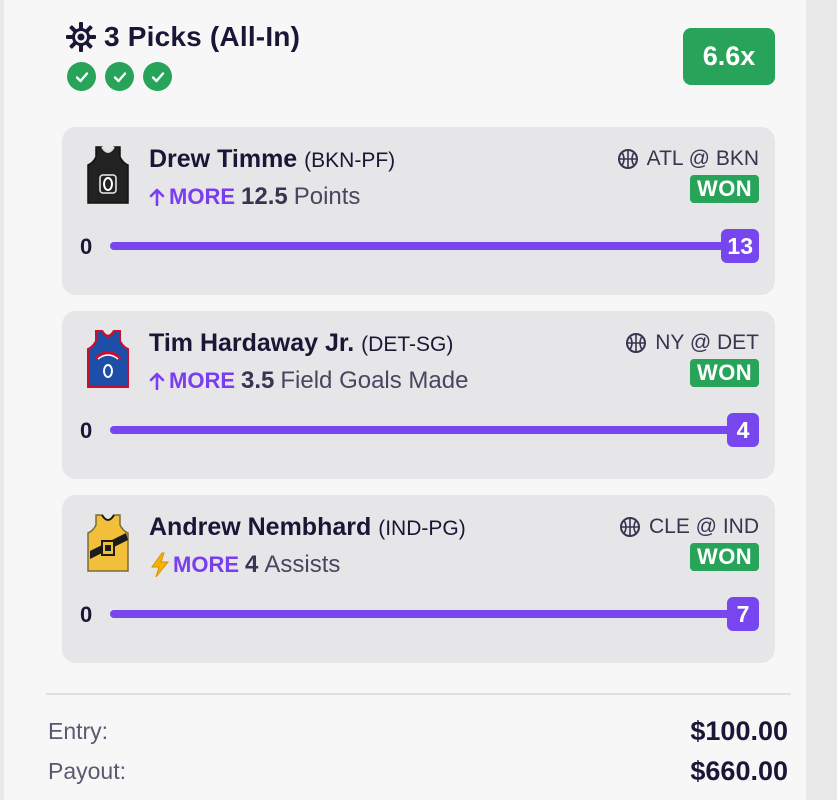  I want to click on matchup: CLE @ IND, so click(689, 527).